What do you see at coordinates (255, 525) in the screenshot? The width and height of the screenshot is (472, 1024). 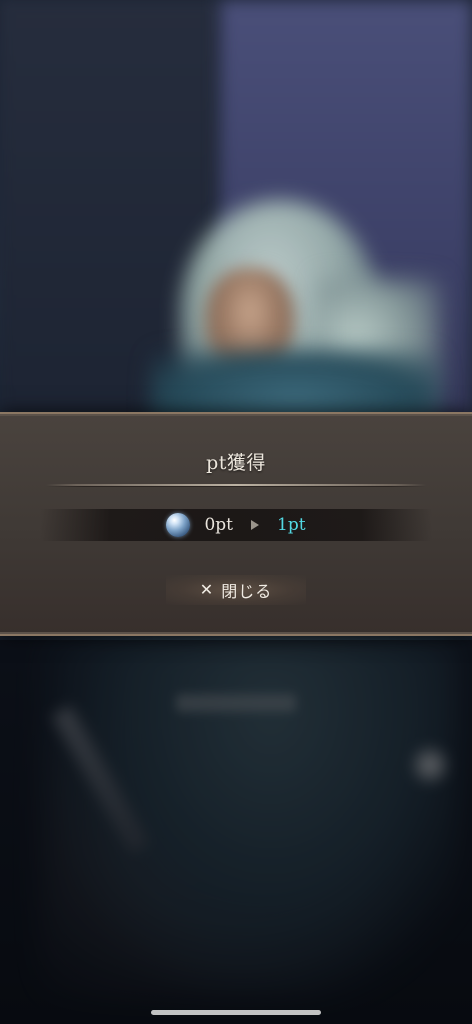 I see `arrow-right-icon` at bounding box center [255, 525].